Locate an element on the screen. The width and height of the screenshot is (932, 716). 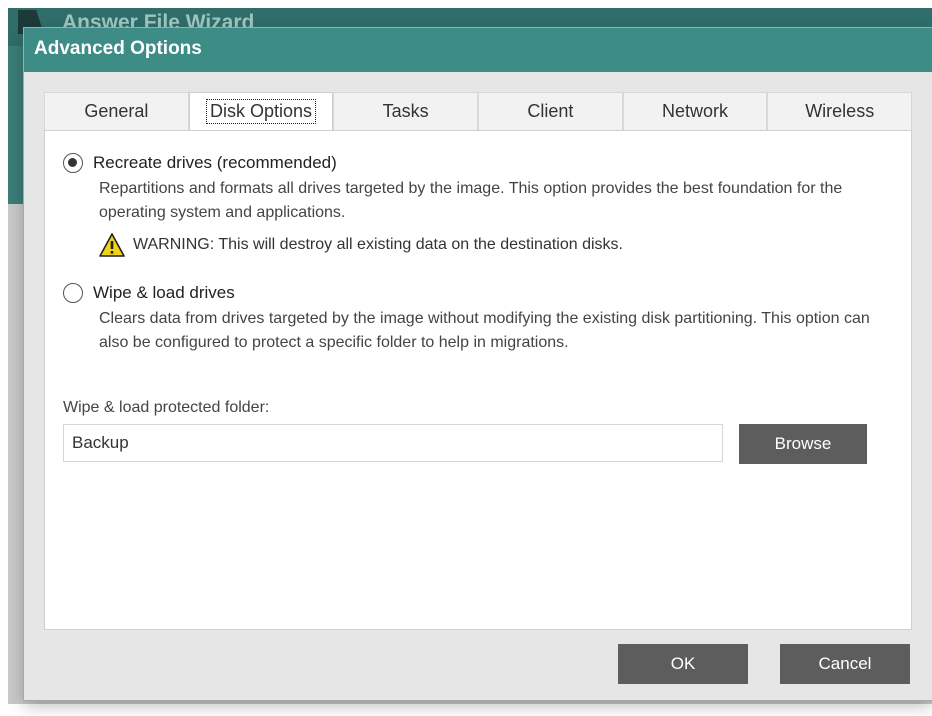
tab-label: General is located at coordinates (116, 111).